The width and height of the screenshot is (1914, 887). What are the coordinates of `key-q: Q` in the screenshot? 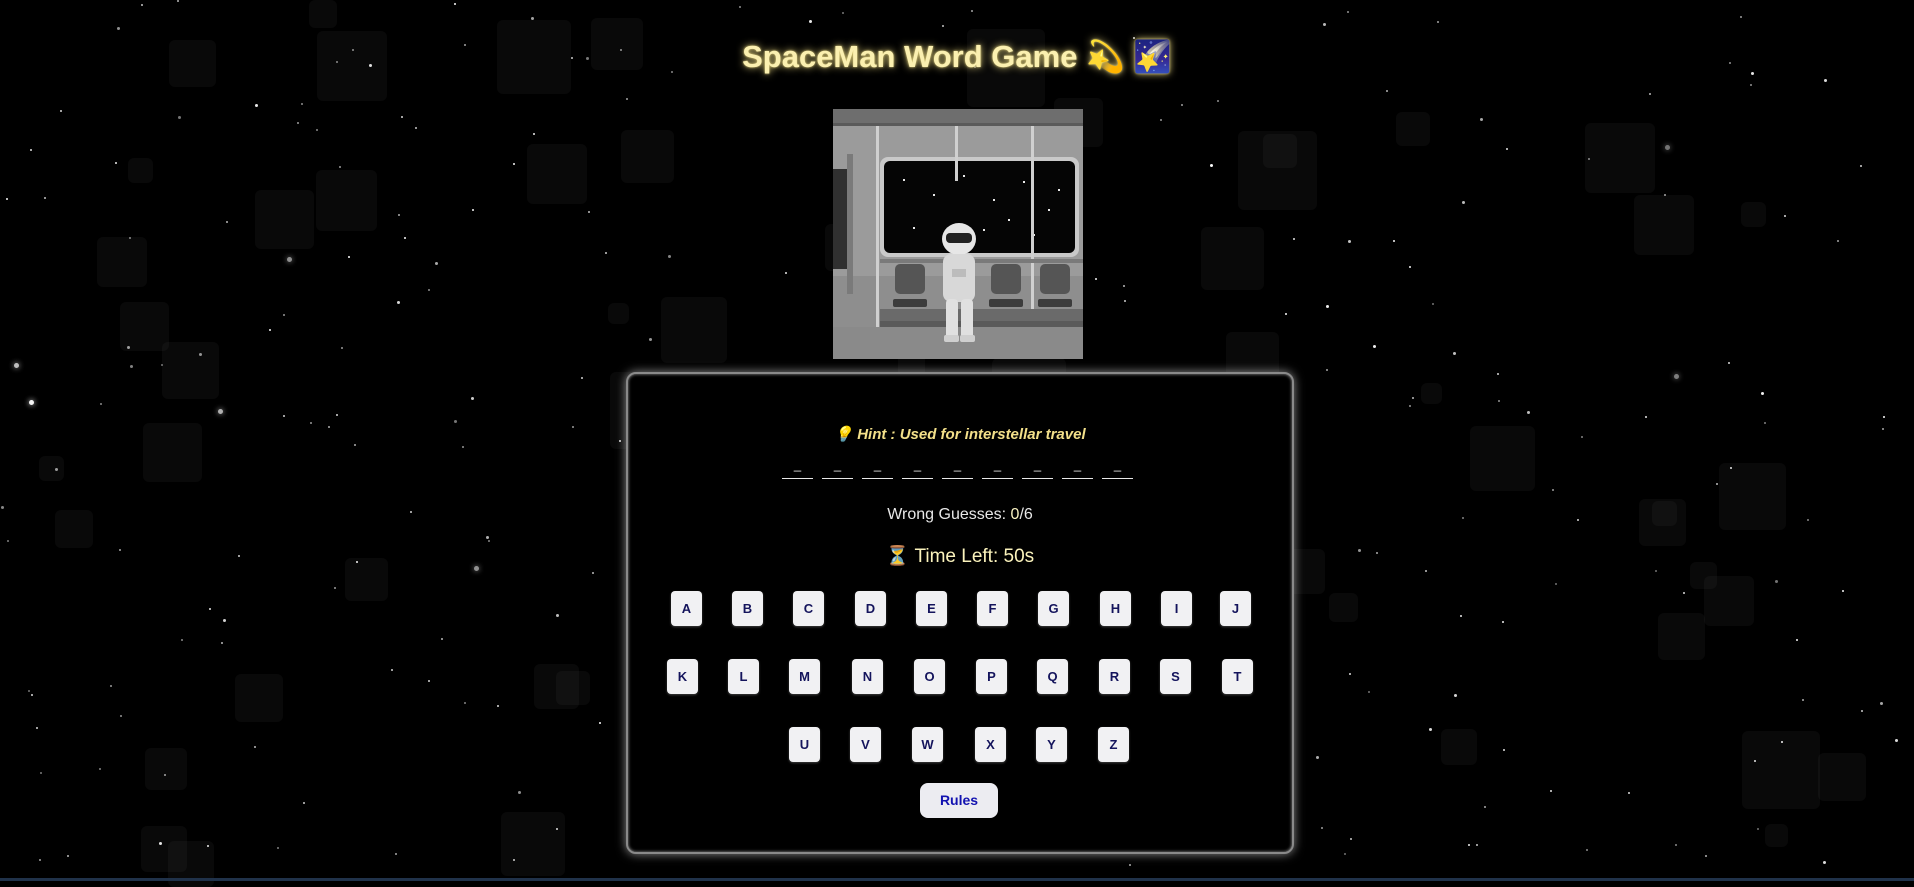 It's located at (1052, 676).